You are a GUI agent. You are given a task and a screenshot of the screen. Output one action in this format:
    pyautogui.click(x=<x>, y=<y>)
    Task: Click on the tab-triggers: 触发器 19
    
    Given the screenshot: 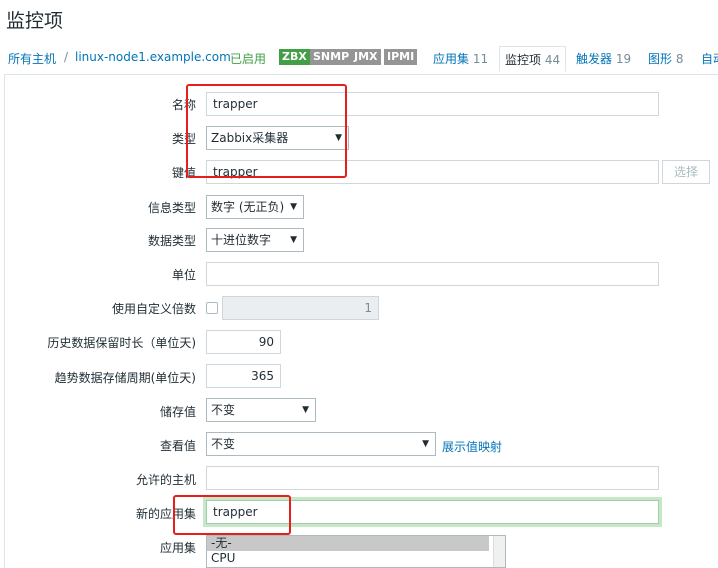 What is the action you would take?
    pyautogui.click(x=603, y=58)
    